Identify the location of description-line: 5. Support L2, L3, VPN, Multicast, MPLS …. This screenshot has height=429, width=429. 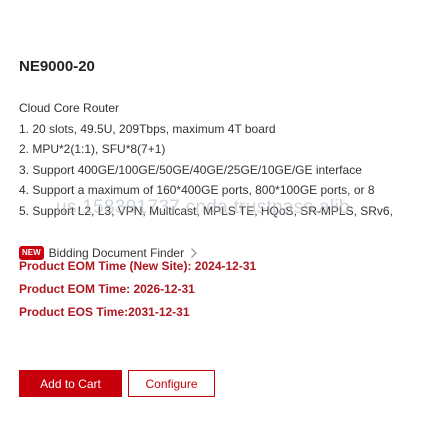
(206, 210).